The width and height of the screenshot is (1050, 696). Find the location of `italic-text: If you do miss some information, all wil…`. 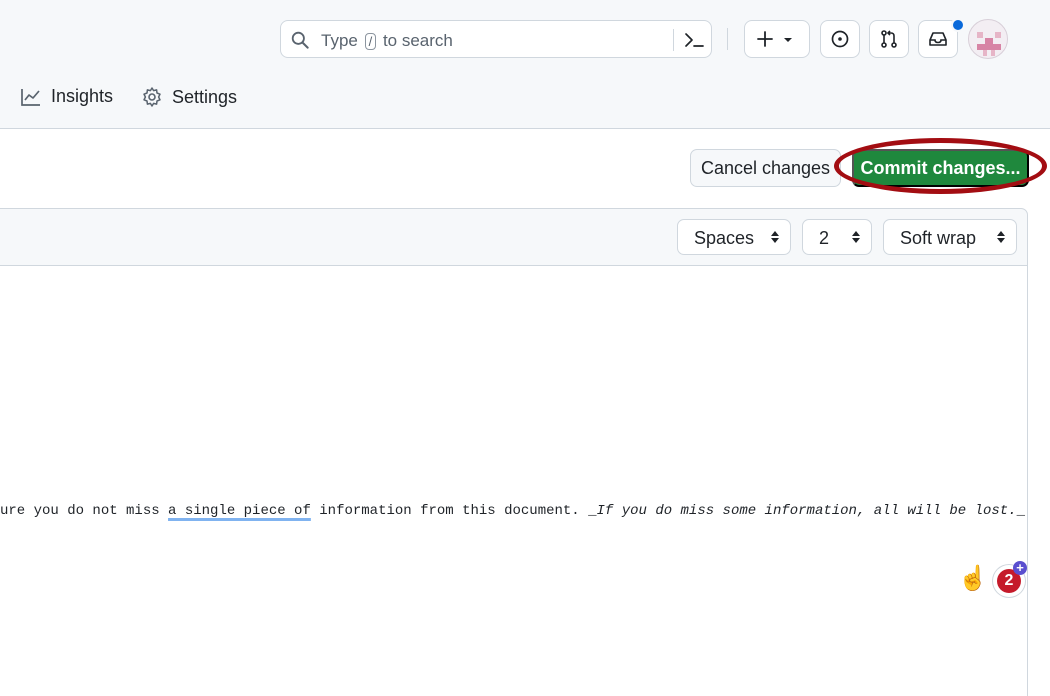

italic-text: If you do miss some information, all wil… is located at coordinates (806, 511).